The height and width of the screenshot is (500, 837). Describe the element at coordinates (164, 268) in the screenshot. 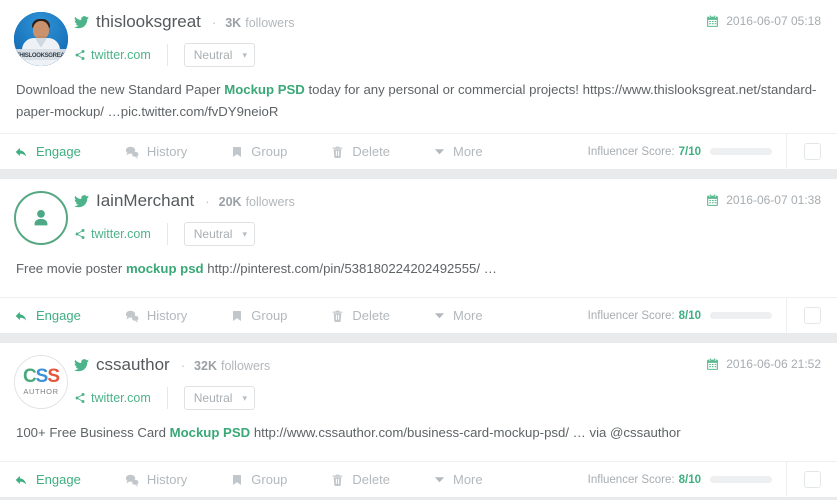

I see `post-text-keyword: mockup psd` at that location.